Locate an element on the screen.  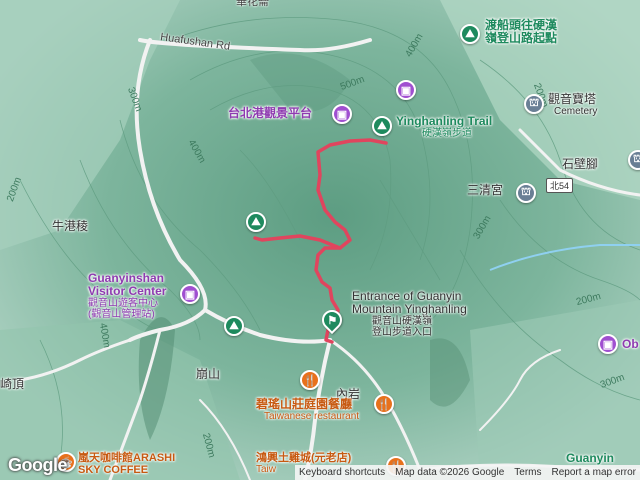
guanyin-bottom-label: Guanyin is located at coordinates (590, 458).